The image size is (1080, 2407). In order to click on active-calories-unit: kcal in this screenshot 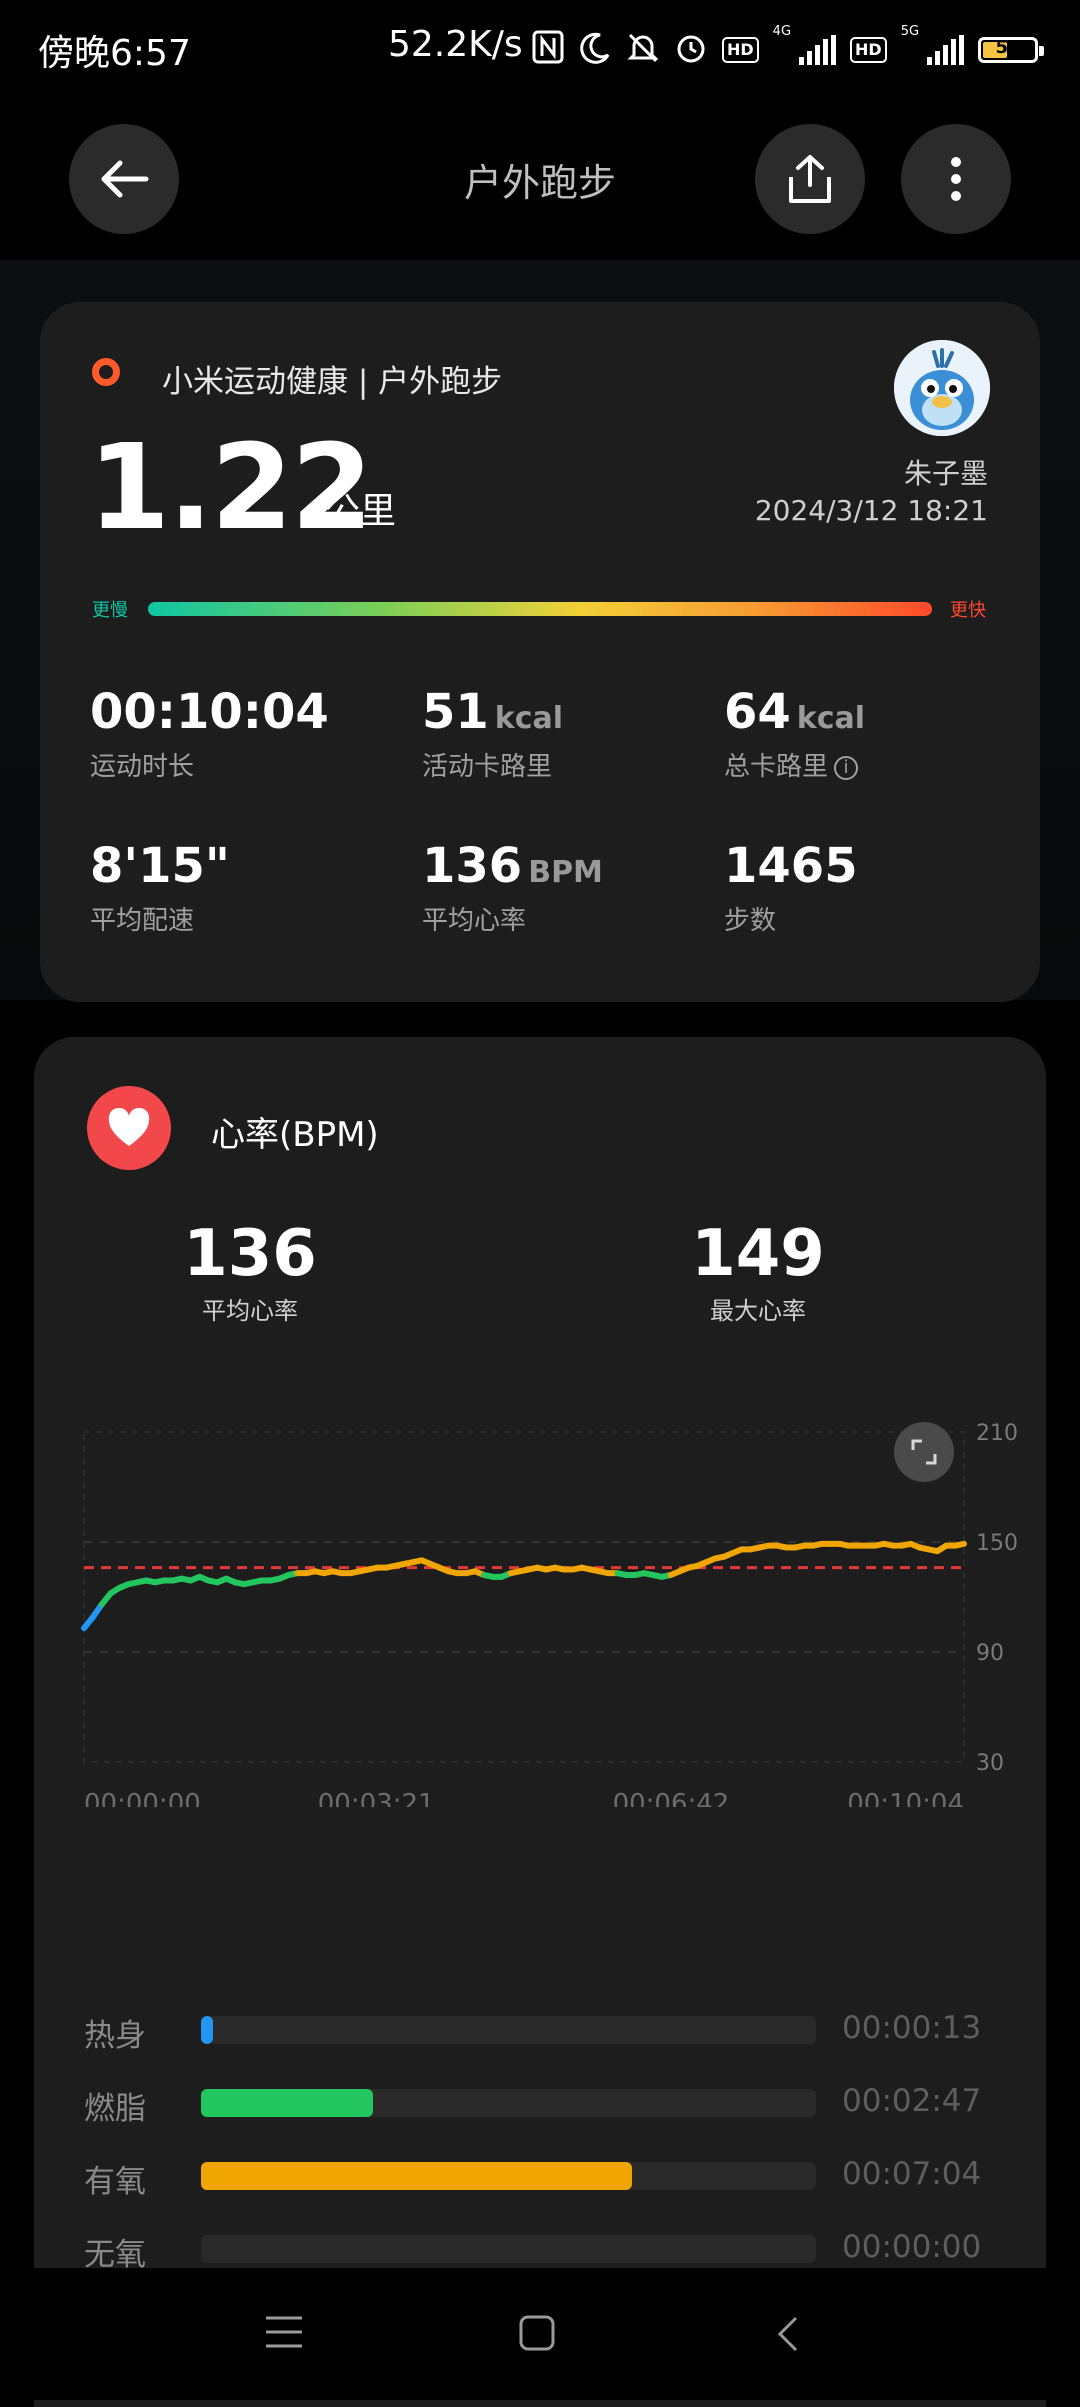, I will do `click(529, 718)`.